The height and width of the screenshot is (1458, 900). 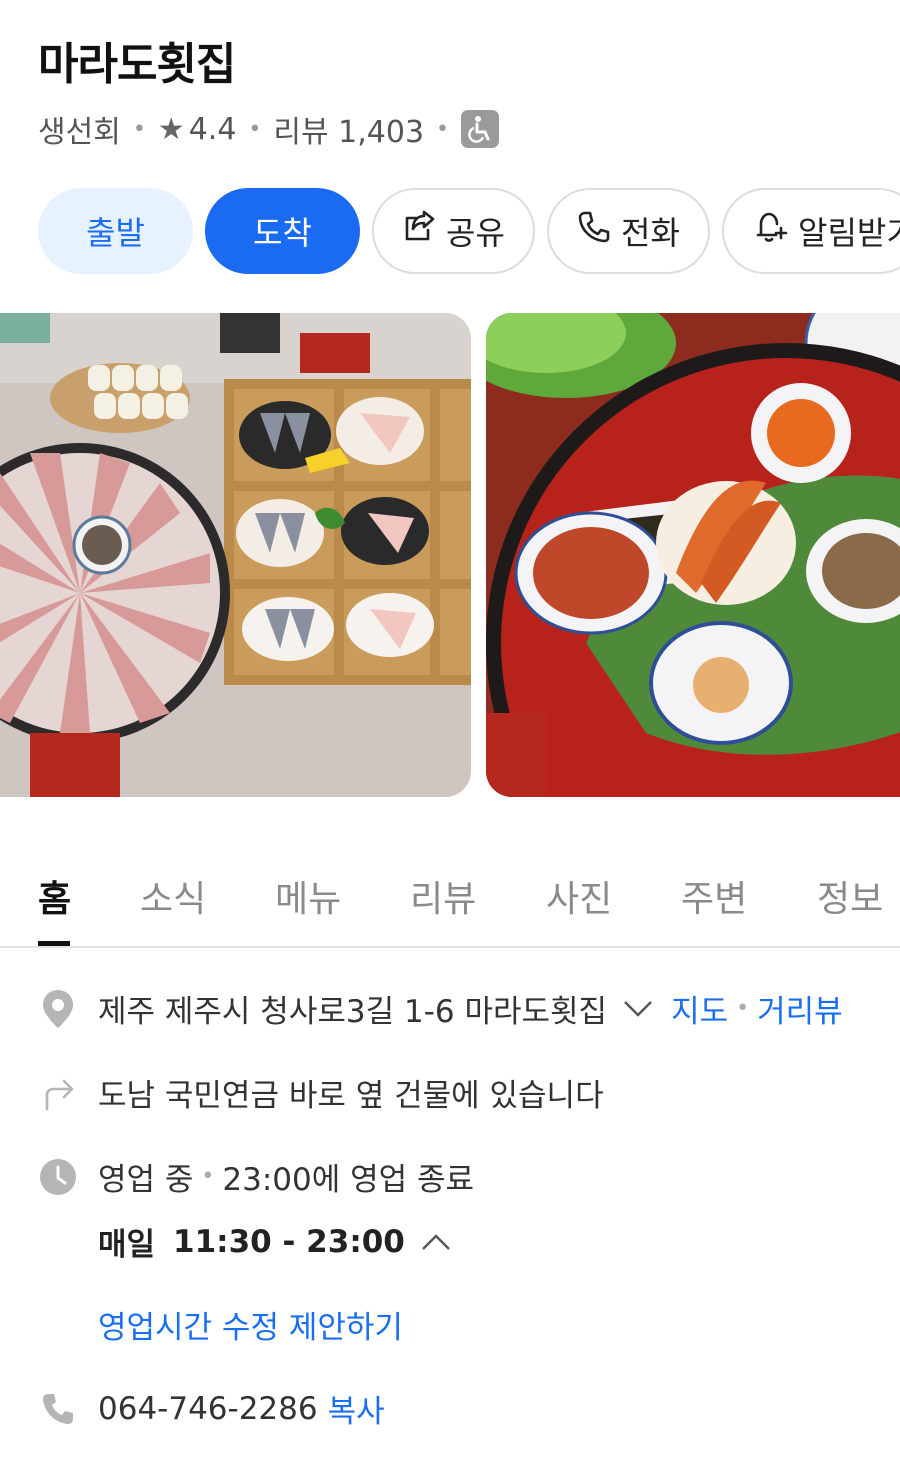 What do you see at coordinates (269, 129) in the screenshot?
I see `place-meta: 생선회 • ★ 4.4 • 리뷰 1,403 •` at bounding box center [269, 129].